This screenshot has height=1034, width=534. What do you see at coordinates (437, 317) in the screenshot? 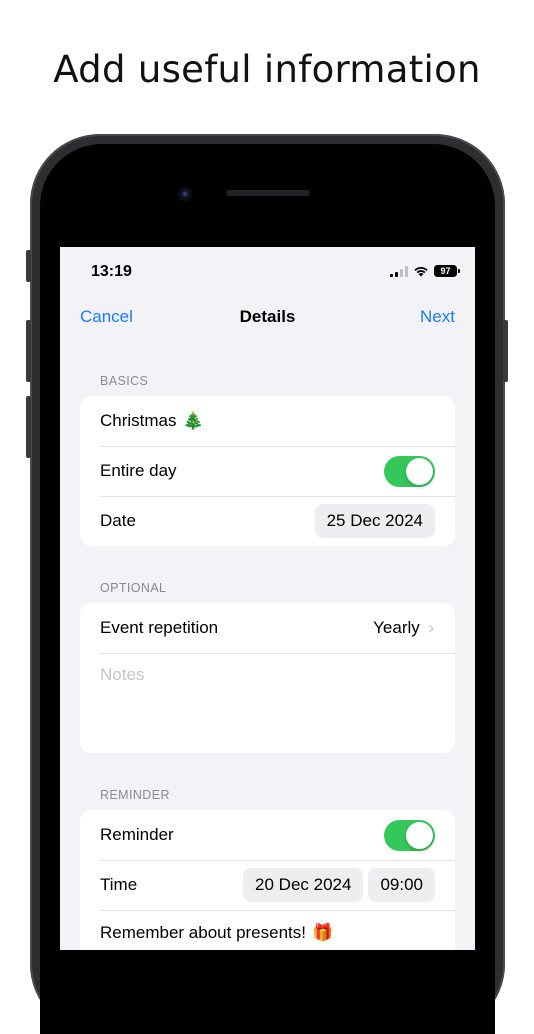
I see `next-button: Next` at bounding box center [437, 317].